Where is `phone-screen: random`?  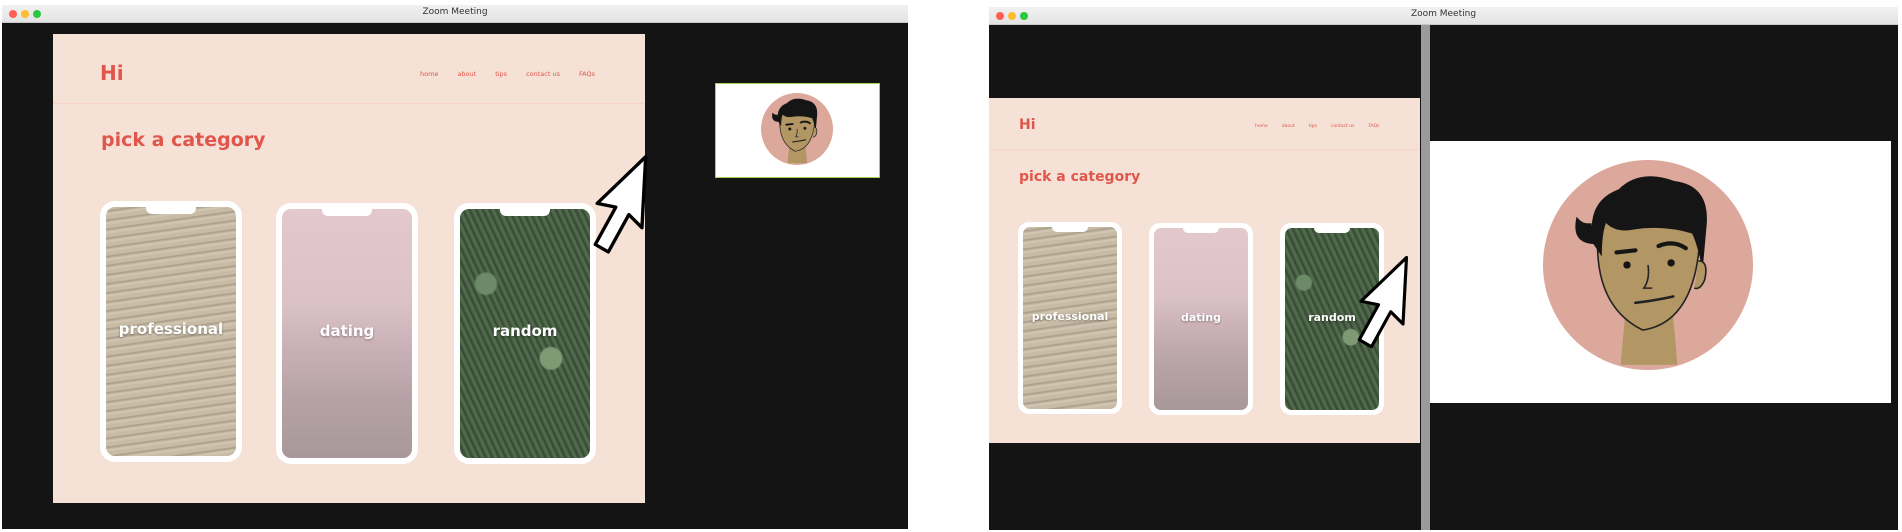 phone-screen: random is located at coordinates (525, 333).